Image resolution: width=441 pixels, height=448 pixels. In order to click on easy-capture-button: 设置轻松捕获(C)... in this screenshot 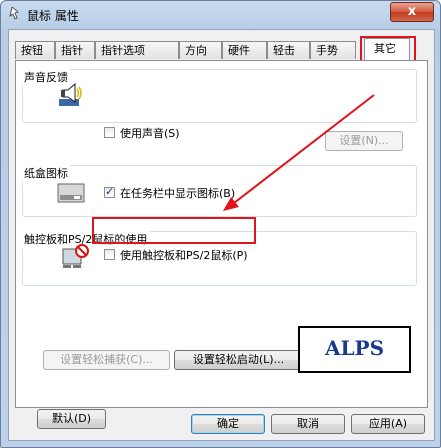, I will do `click(106, 360)`.